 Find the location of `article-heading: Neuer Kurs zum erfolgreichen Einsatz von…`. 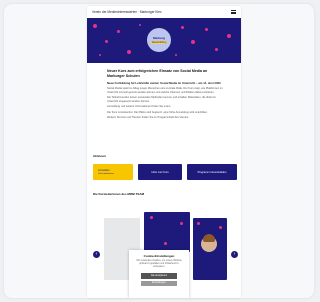

article-heading: Neuer Kurs zum erfolgreichen Einsatz von… is located at coordinates (157, 73).